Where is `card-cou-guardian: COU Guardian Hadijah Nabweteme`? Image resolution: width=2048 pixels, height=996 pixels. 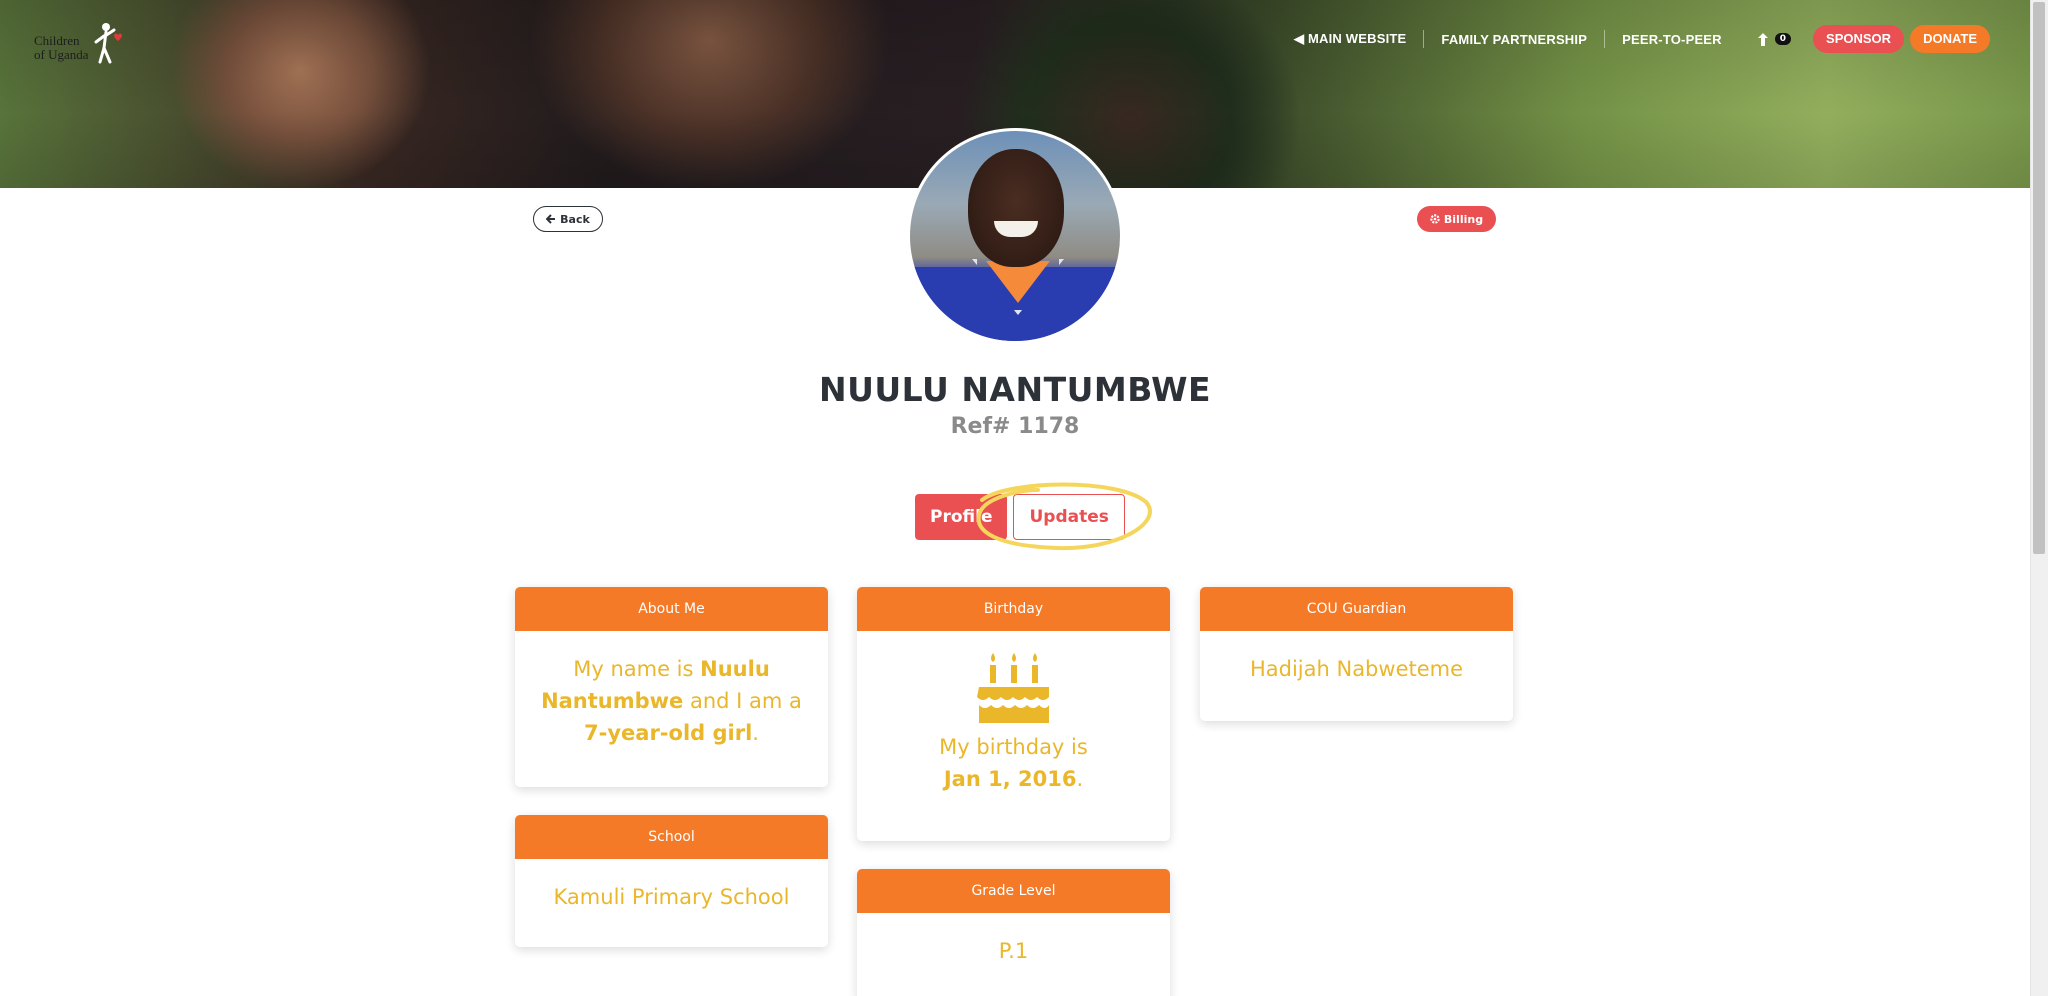 card-cou-guardian: COU Guardian Hadijah Nabweteme is located at coordinates (1356, 654).